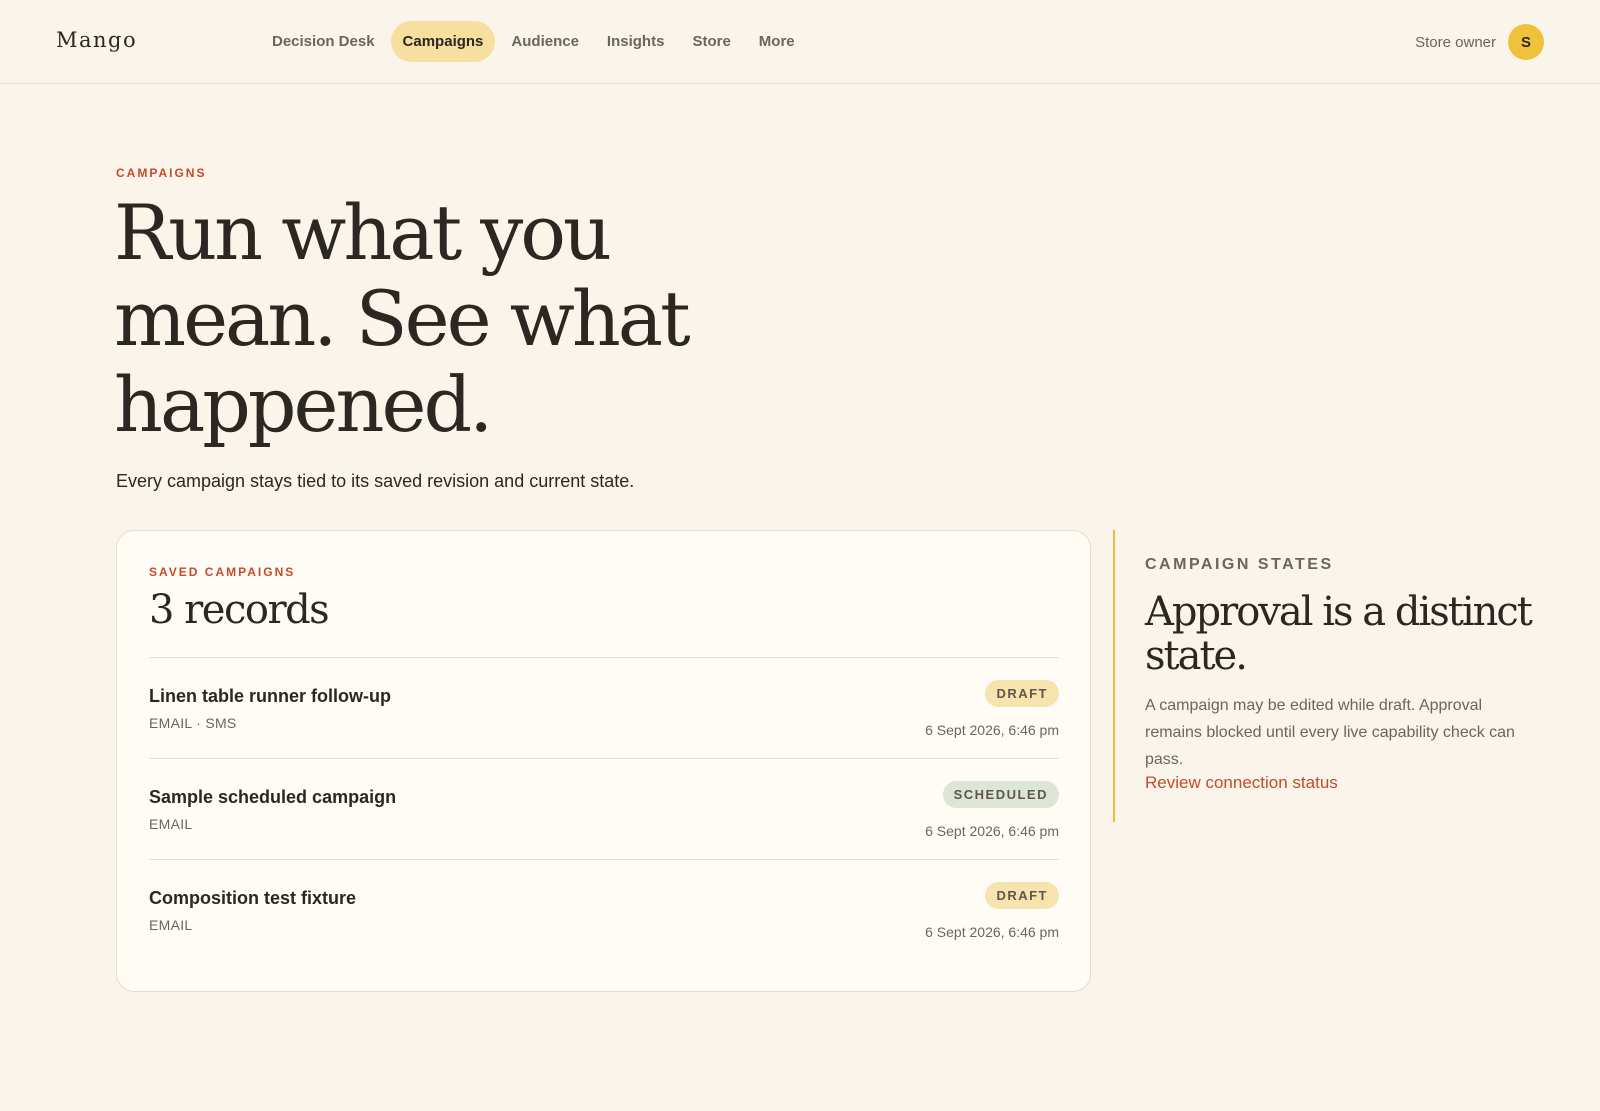 This screenshot has height=1111, width=1600. What do you see at coordinates (636, 41) in the screenshot?
I see `nav-item-insights: Insights` at bounding box center [636, 41].